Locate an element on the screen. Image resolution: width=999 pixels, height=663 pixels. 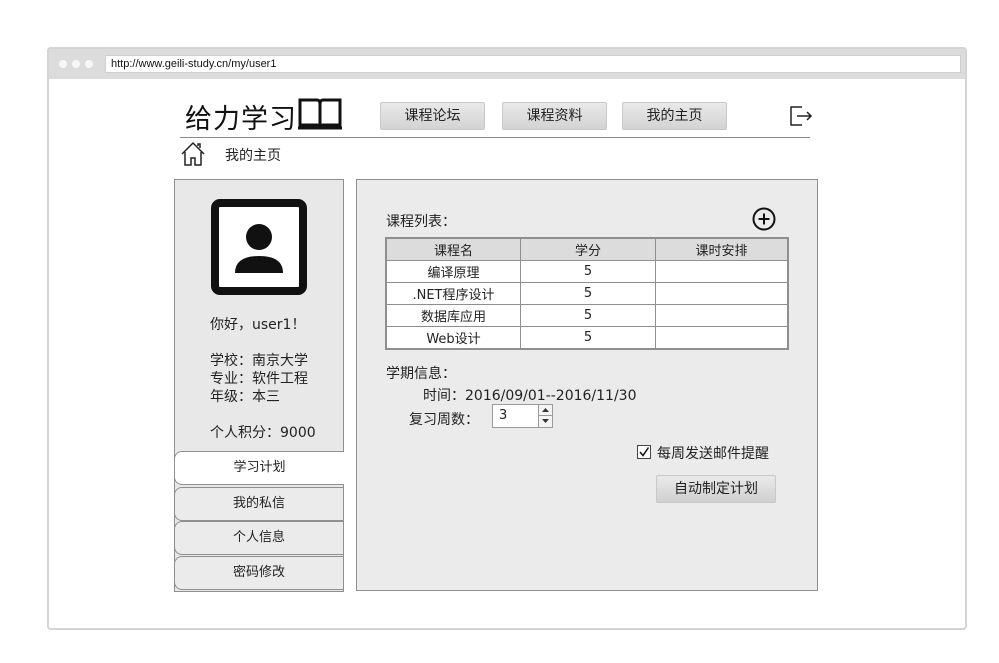
review-weeks-stepper: 3 is located at coordinates (522, 416).